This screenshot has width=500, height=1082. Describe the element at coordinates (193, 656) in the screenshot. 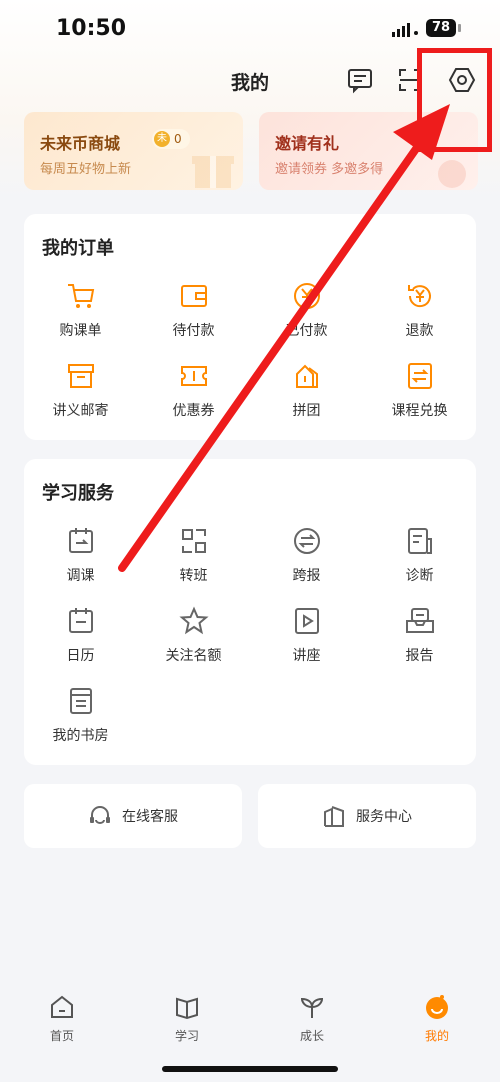

I see `study-item-label: 关注名额` at that location.